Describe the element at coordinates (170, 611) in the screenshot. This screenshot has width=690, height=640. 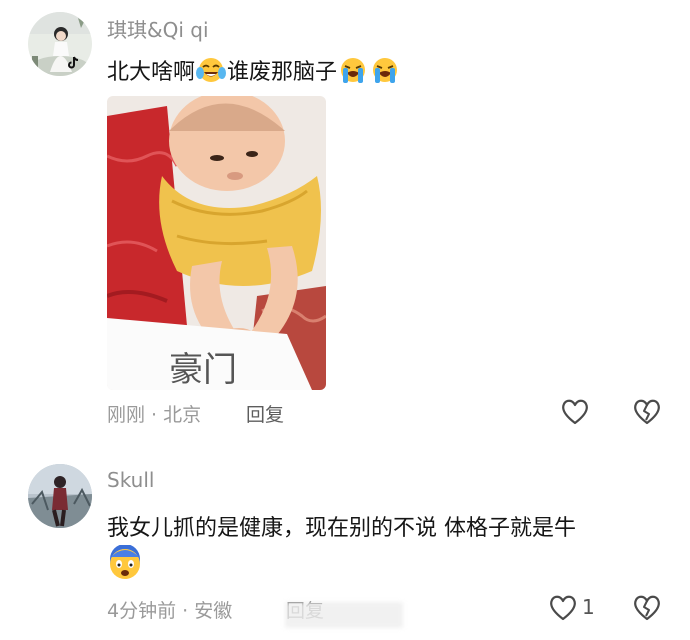
I see `comment-meta: 4分钟前 · 安徽` at that location.